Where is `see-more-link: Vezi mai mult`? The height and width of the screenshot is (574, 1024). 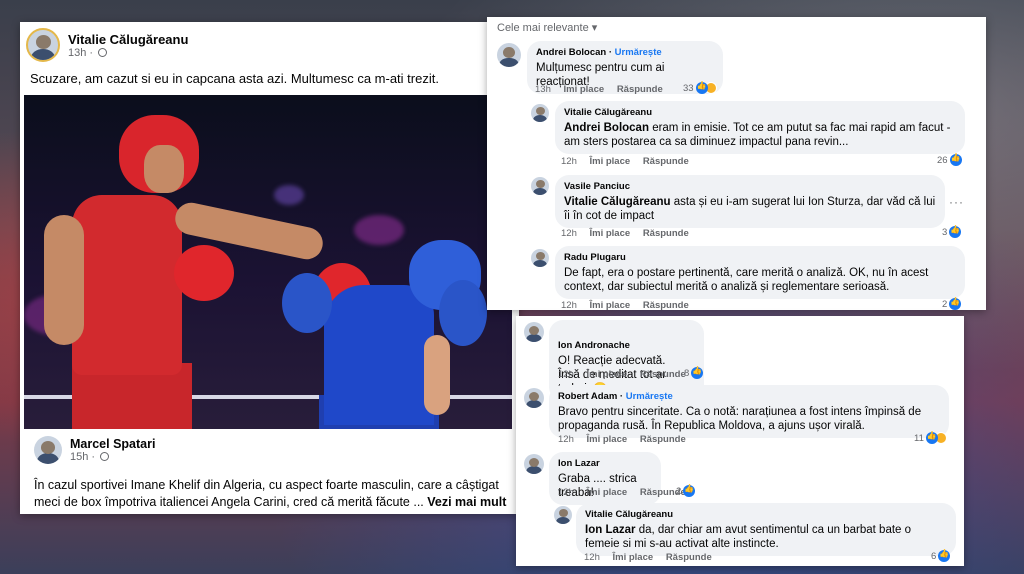 see-more-link: Vezi mai mult is located at coordinates (466, 502).